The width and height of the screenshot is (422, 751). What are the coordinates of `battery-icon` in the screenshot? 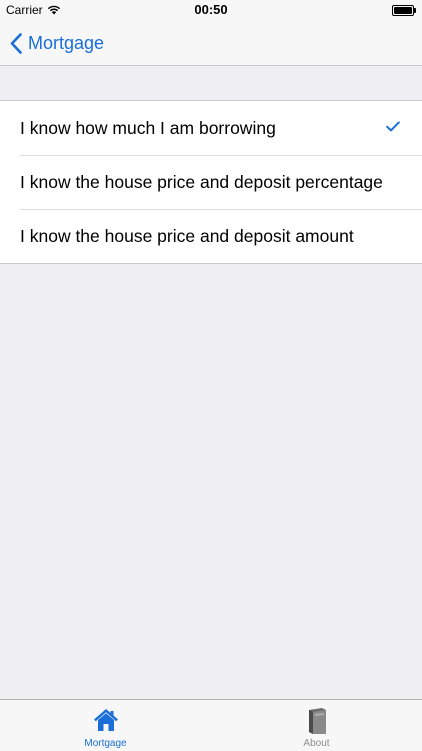 It's located at (404, 10).